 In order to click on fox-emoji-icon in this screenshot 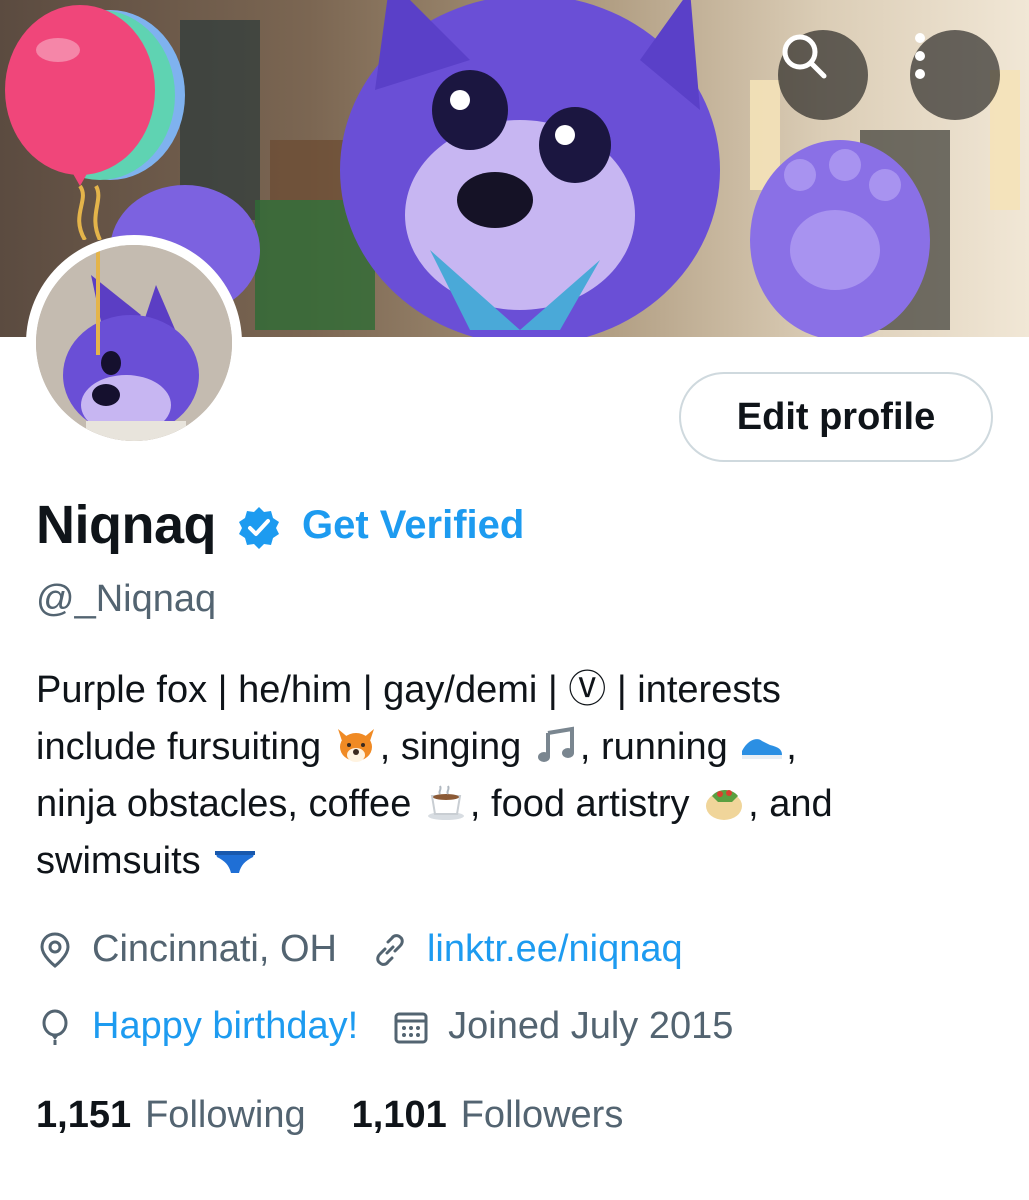, I will do `click(355, 745)`.